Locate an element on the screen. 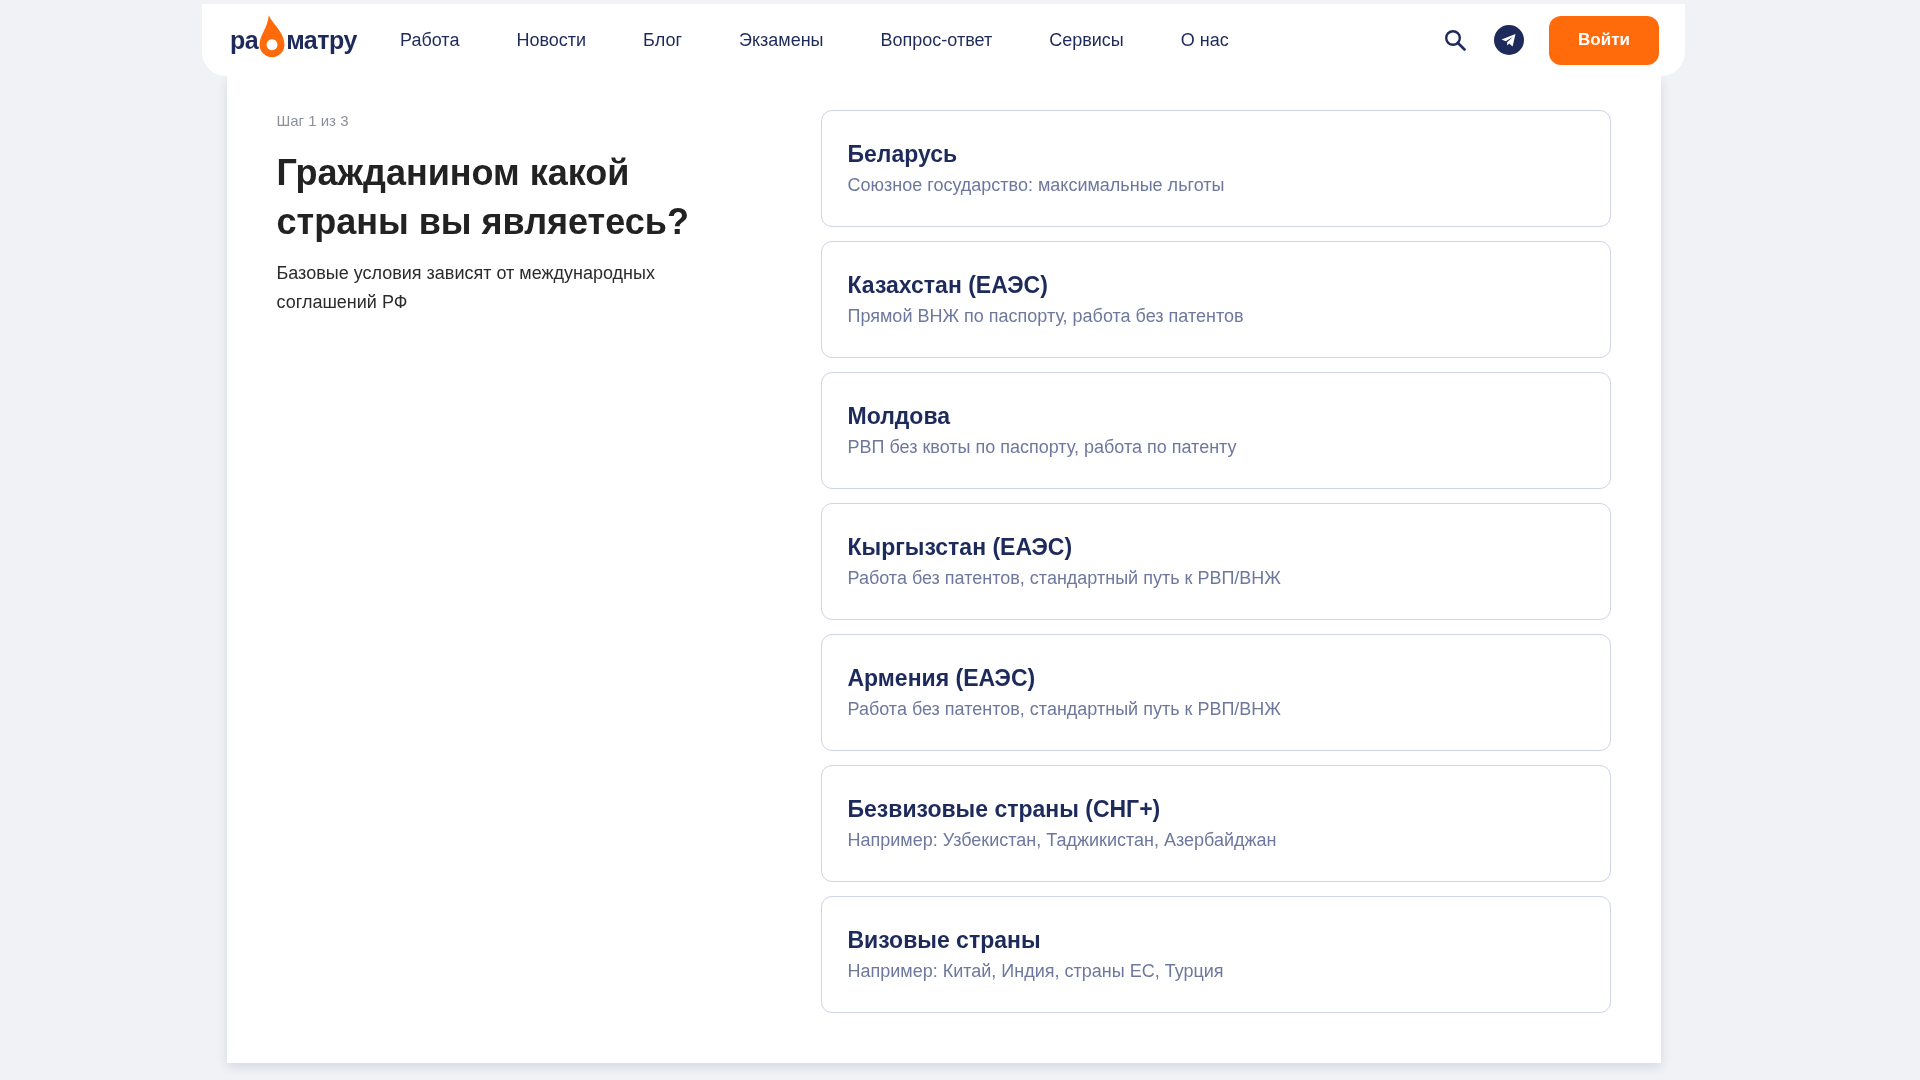 The width and height of the screenshot is (1920, 1080). search-icon is located at coordinates (1455, 40).